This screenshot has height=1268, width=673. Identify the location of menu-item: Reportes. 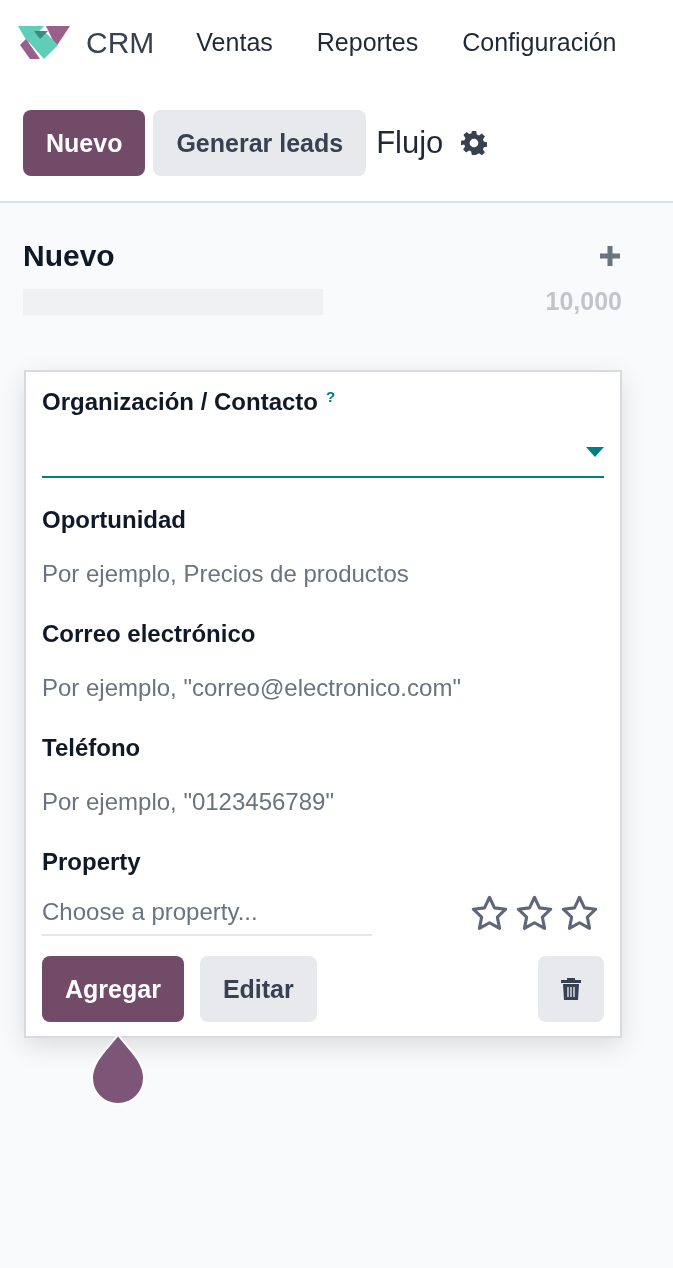
(367, 42).